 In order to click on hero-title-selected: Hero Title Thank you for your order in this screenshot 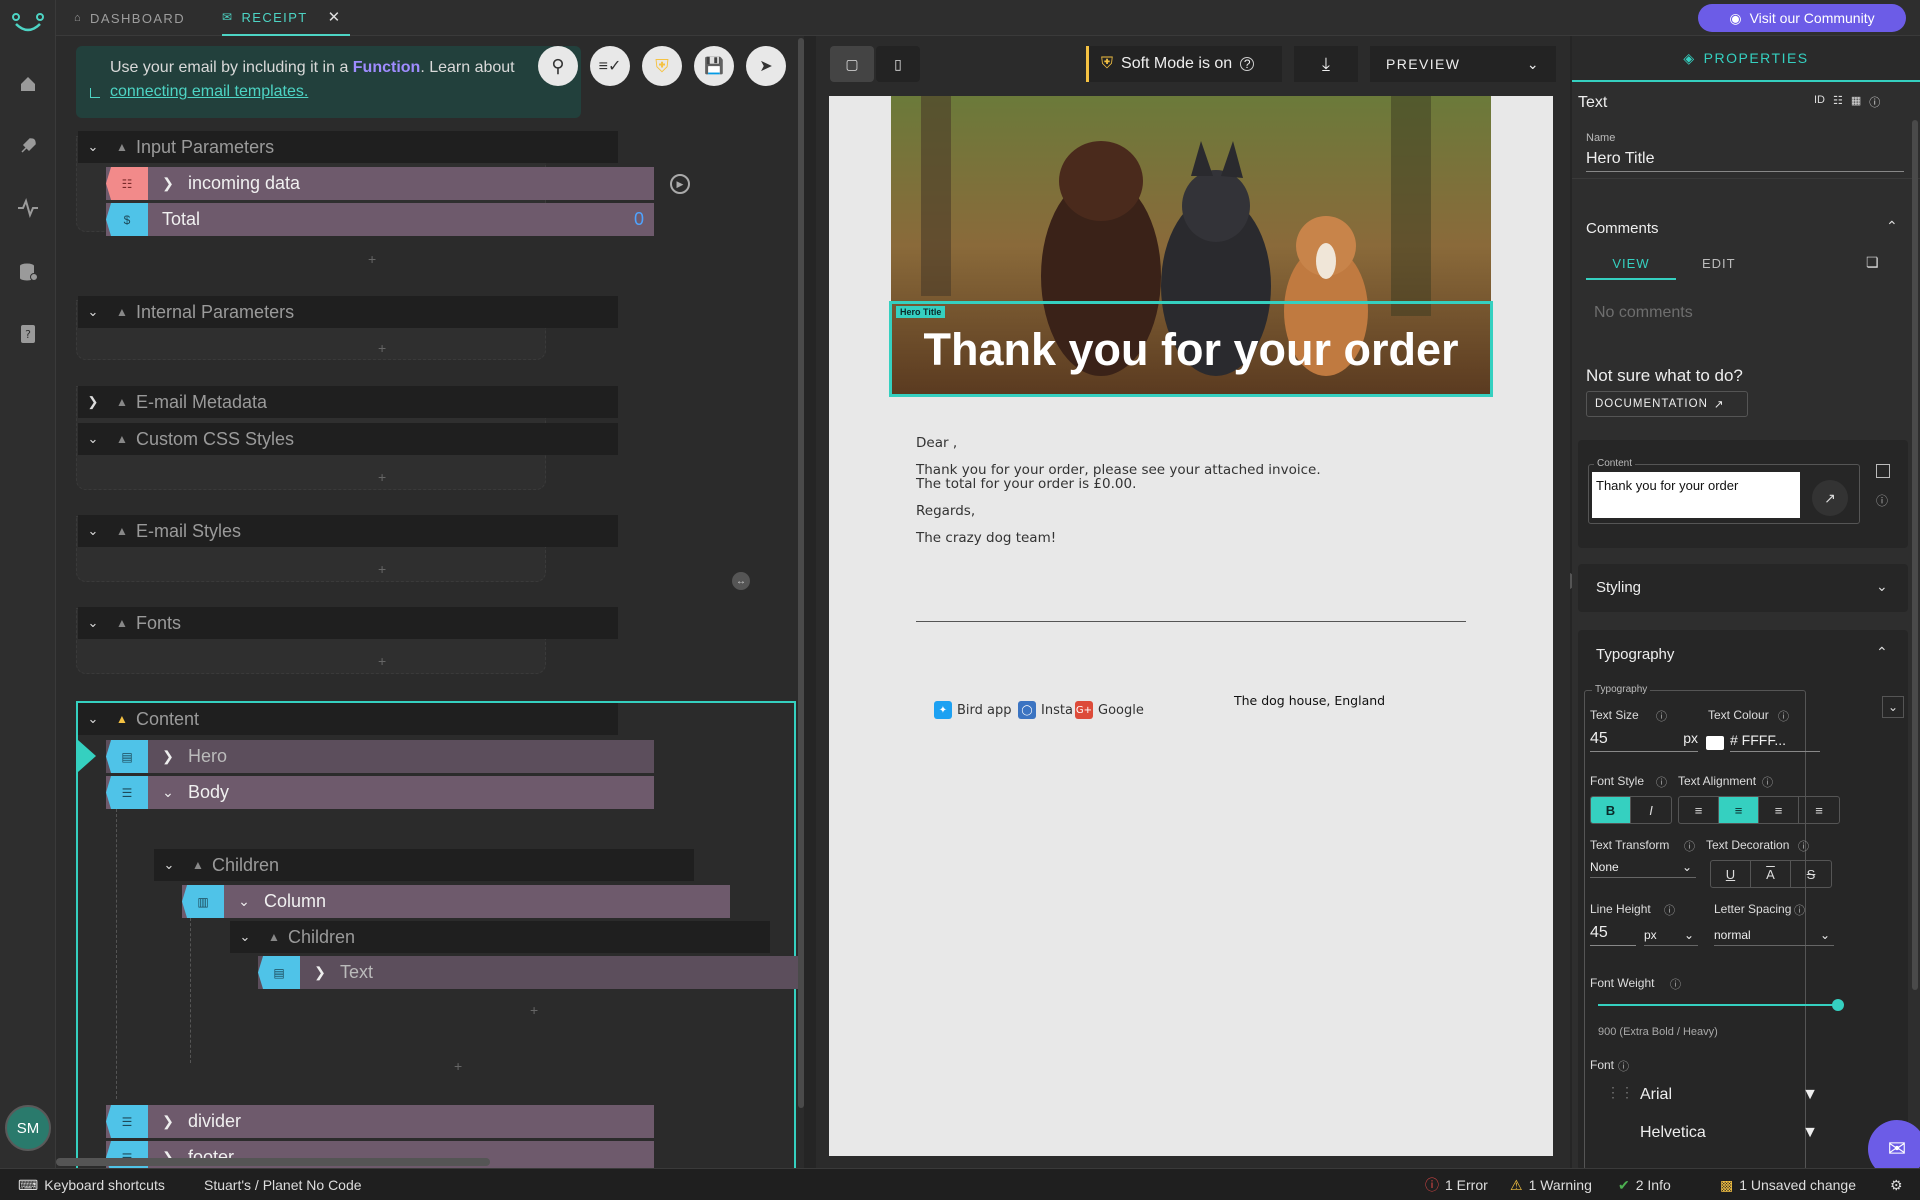, I will do `click(1191, 349)`.